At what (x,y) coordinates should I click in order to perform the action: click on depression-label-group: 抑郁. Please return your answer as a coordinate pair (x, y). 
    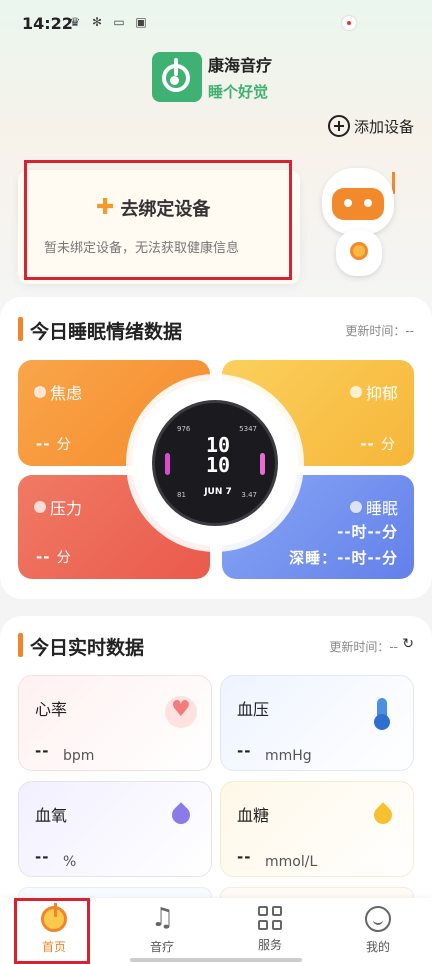
    Looking at the image, I should click on (373, 392).